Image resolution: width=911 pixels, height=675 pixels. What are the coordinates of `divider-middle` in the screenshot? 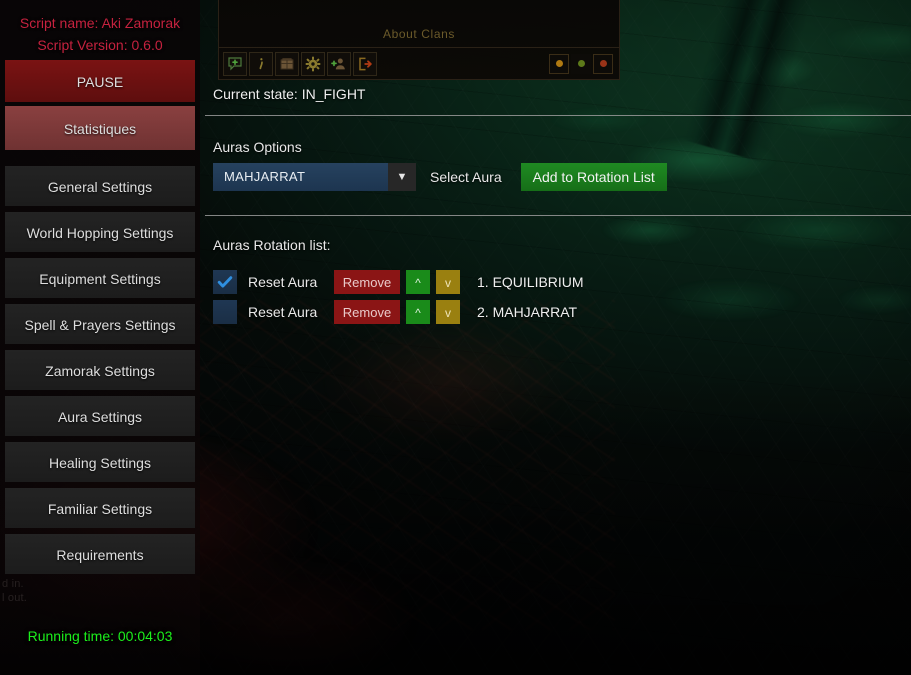 It's located at (558, 215).